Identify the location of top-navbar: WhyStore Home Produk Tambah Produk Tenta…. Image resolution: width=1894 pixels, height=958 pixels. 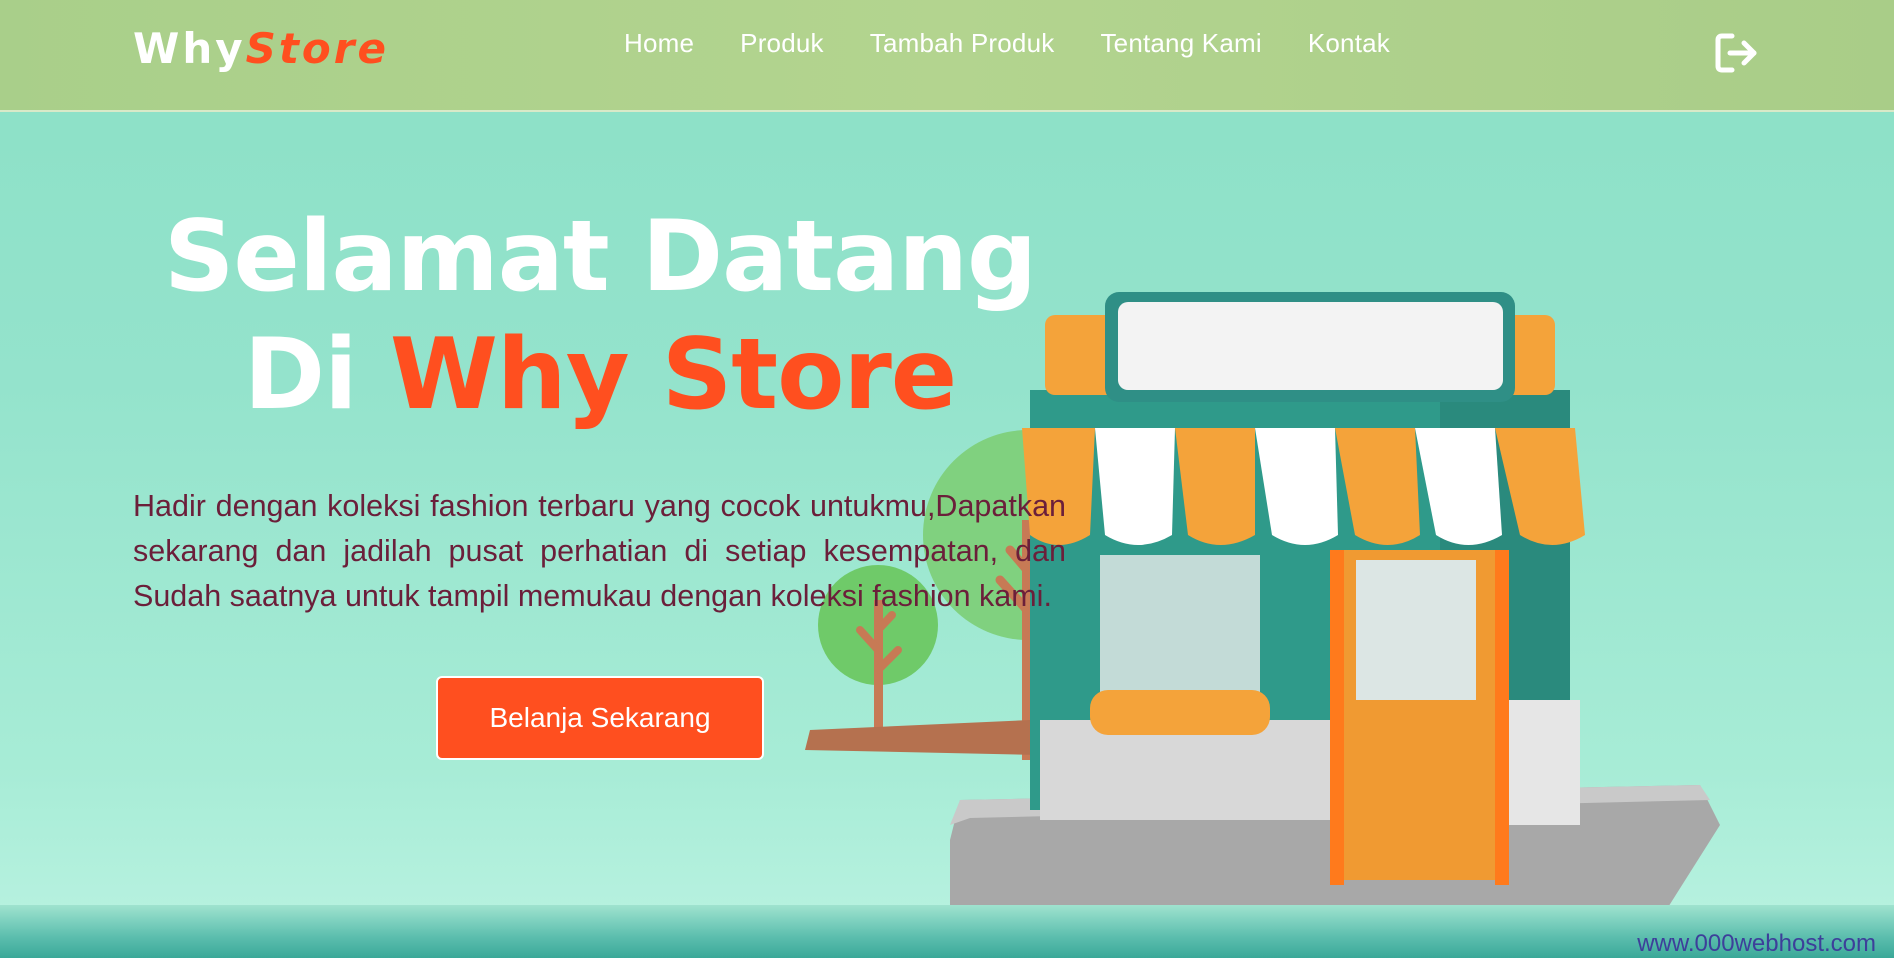
(947, 56).